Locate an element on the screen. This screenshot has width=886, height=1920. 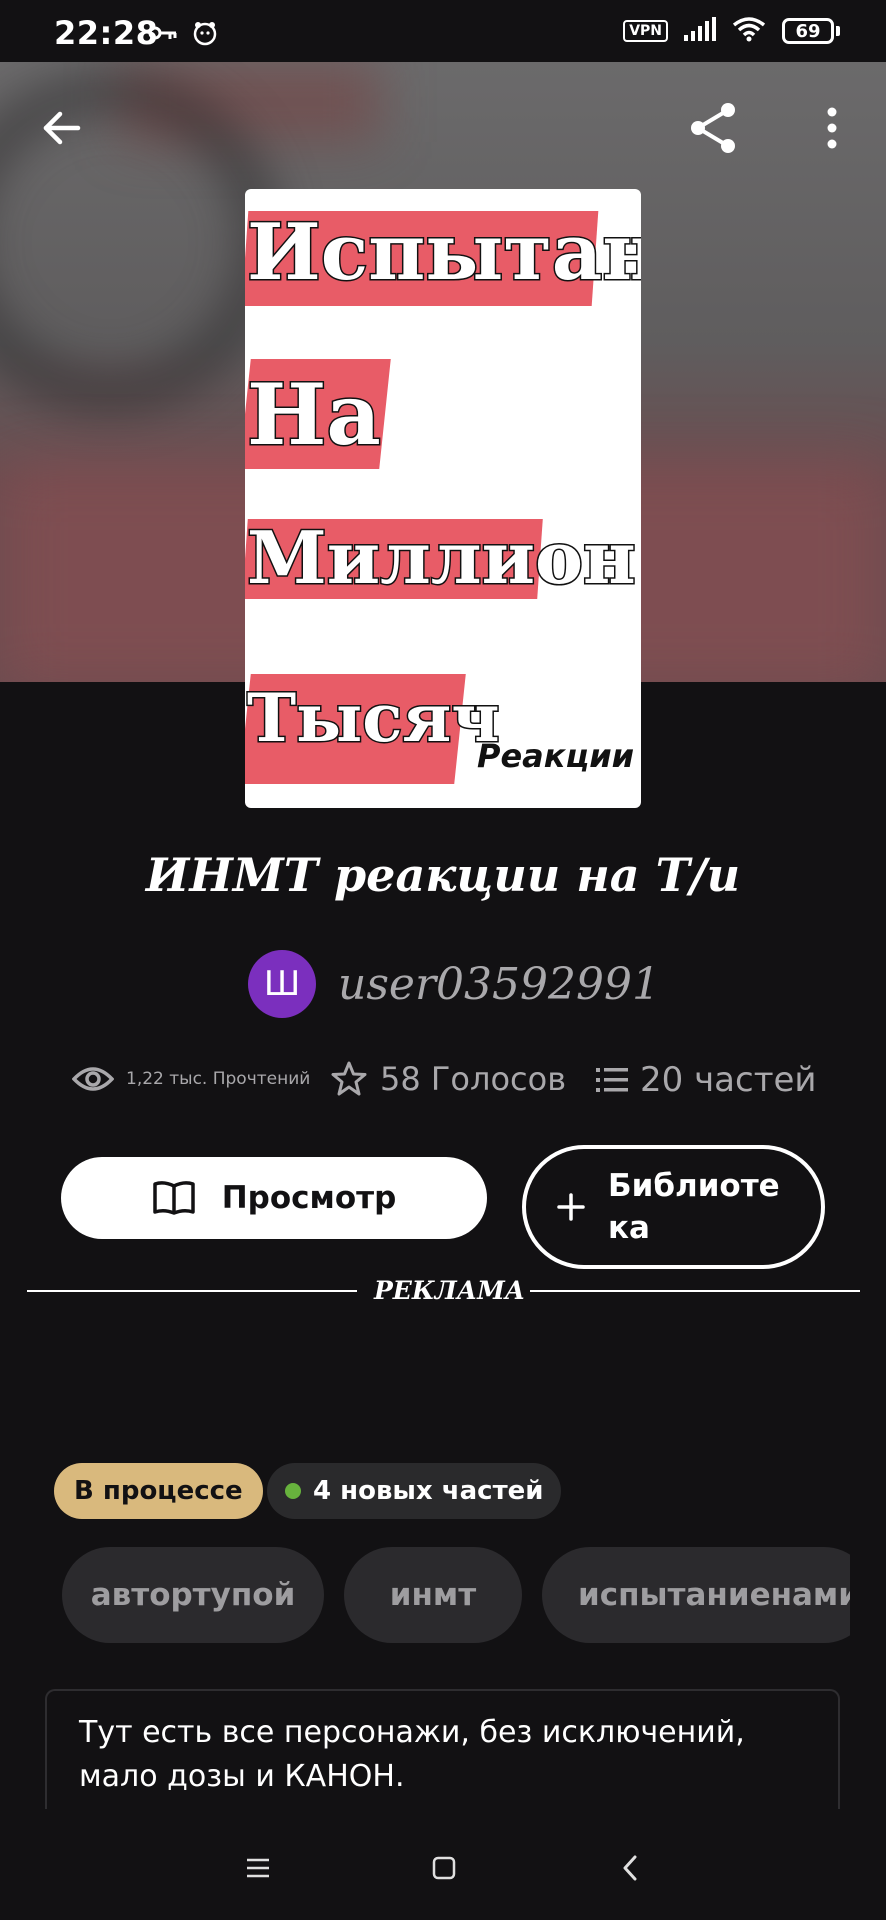
vpn-badge: VPN is located at coordinates (645, 31).